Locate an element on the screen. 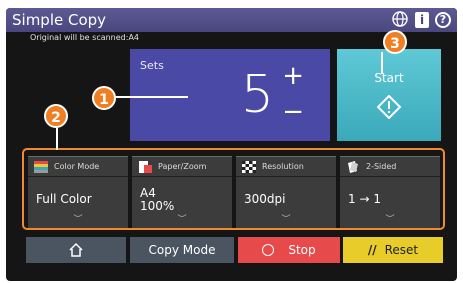 The image size is (463, 283). copy-mode-button: Copy Mode is located at coordinates (182, 250).